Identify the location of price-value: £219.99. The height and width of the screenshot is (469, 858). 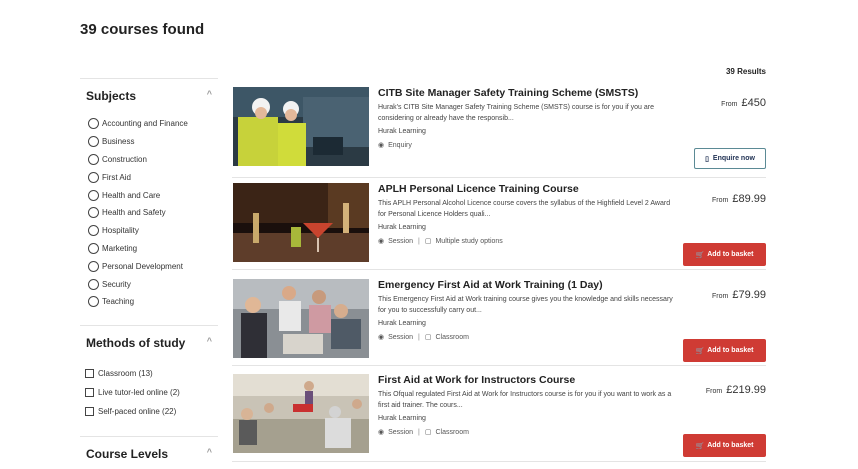
(746, 390).